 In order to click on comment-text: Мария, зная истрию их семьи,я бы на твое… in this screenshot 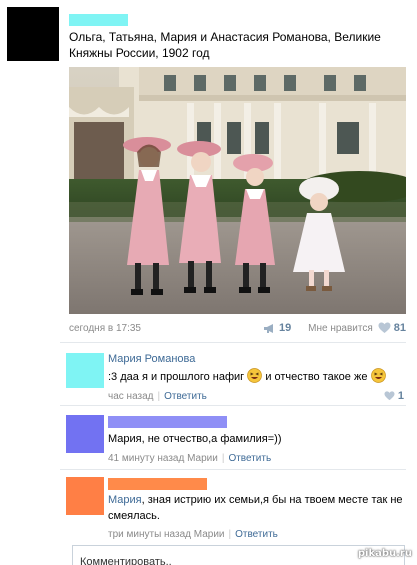, I will do `click(256, 508)`.